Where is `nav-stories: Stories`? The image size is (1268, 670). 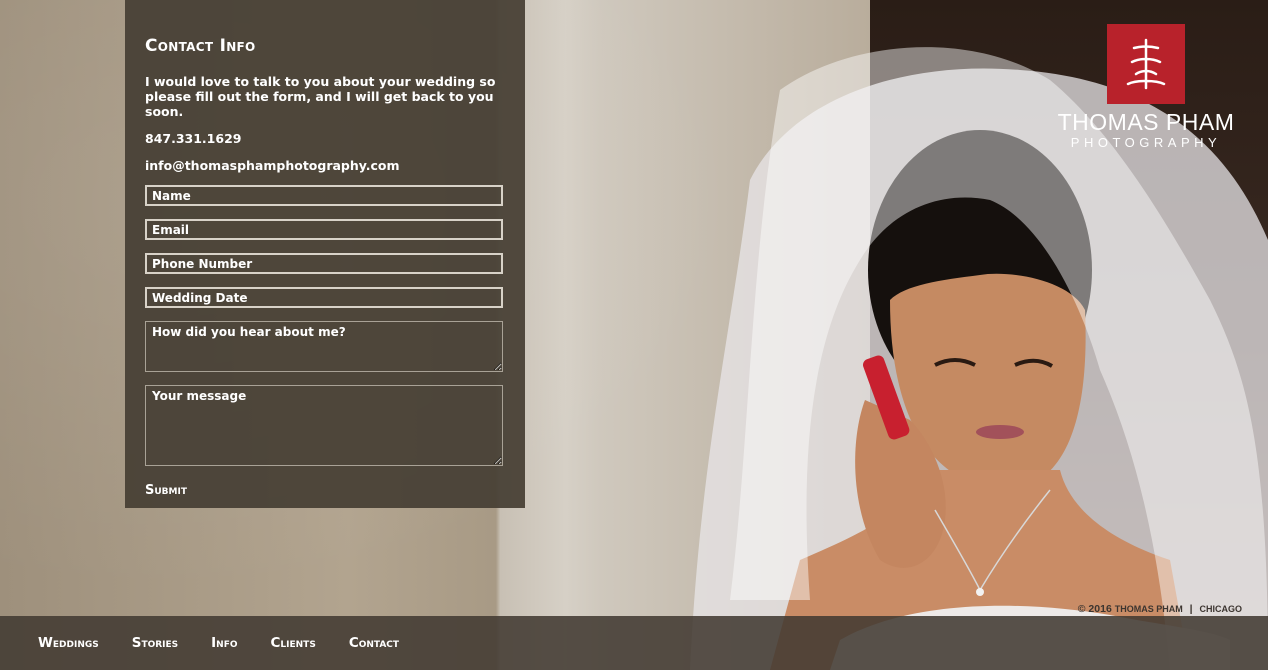
nav-stories: Stories is located at coordinates (155, 643).